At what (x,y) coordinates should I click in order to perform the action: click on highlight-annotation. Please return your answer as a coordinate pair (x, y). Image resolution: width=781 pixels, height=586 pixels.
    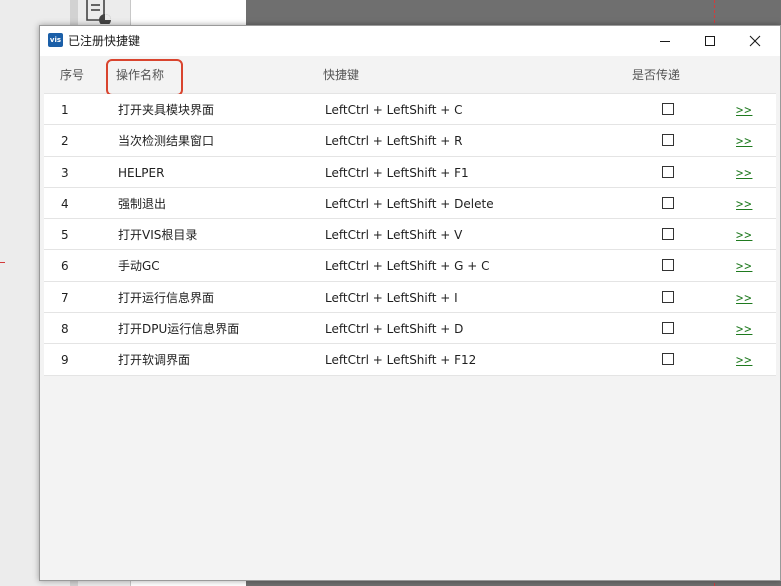
    Looking at the image, I should click on (144, 77).